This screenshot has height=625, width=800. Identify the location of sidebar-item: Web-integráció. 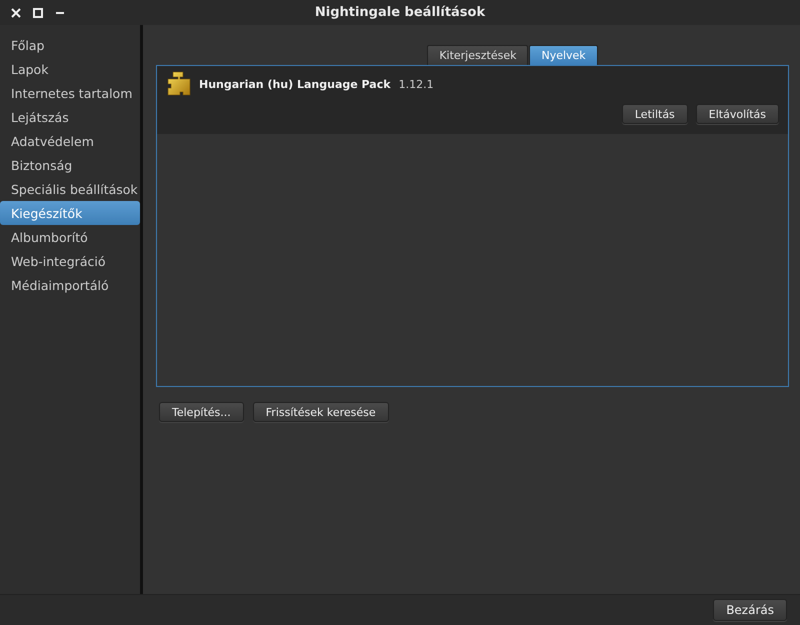
(70, 261).